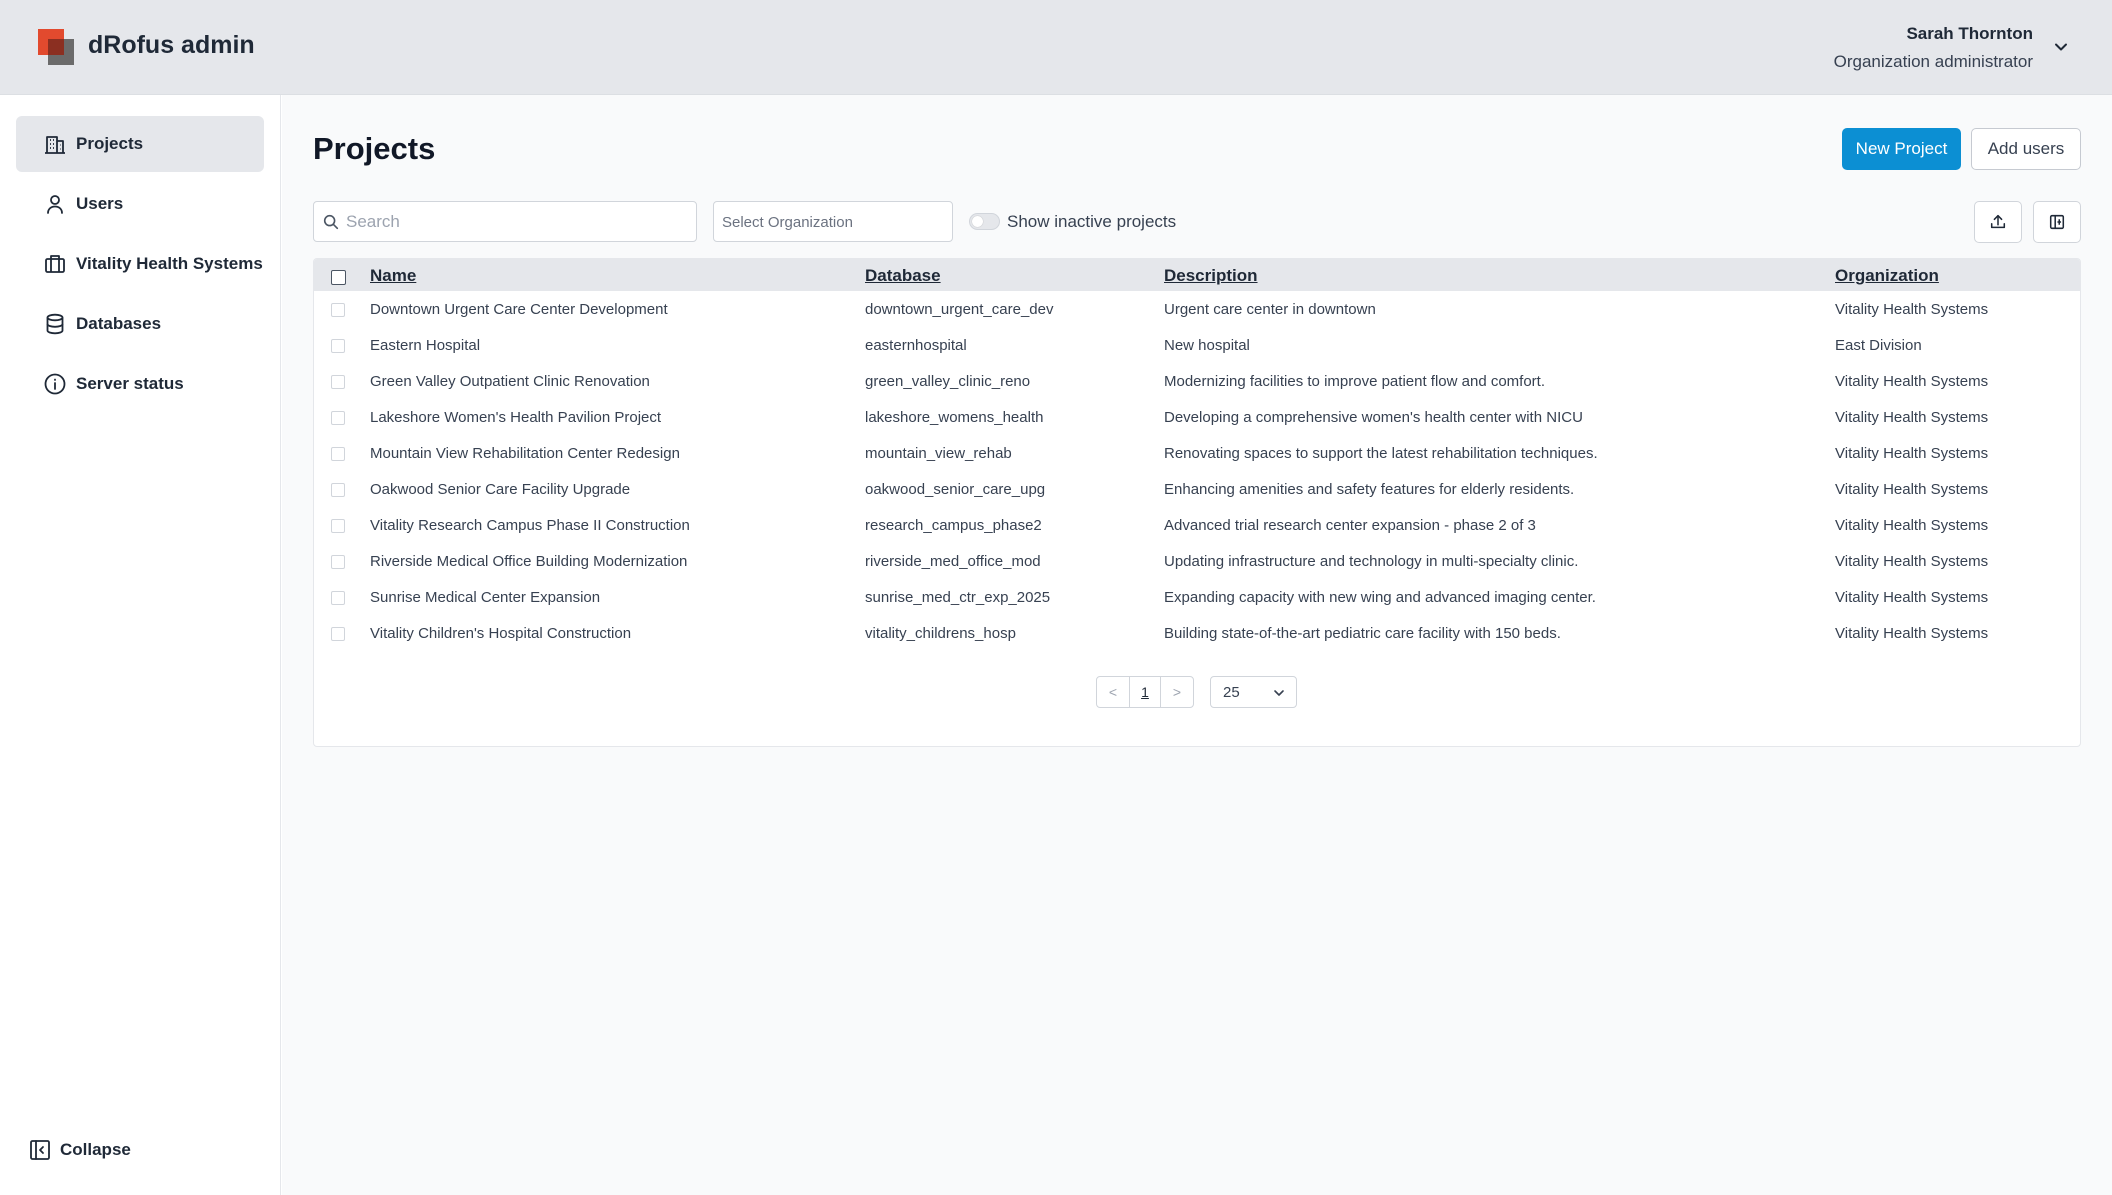 The height and width of the screenshot is (1195, 2112). I want to click on collapse-button: Collapse, so click(79, 1150).